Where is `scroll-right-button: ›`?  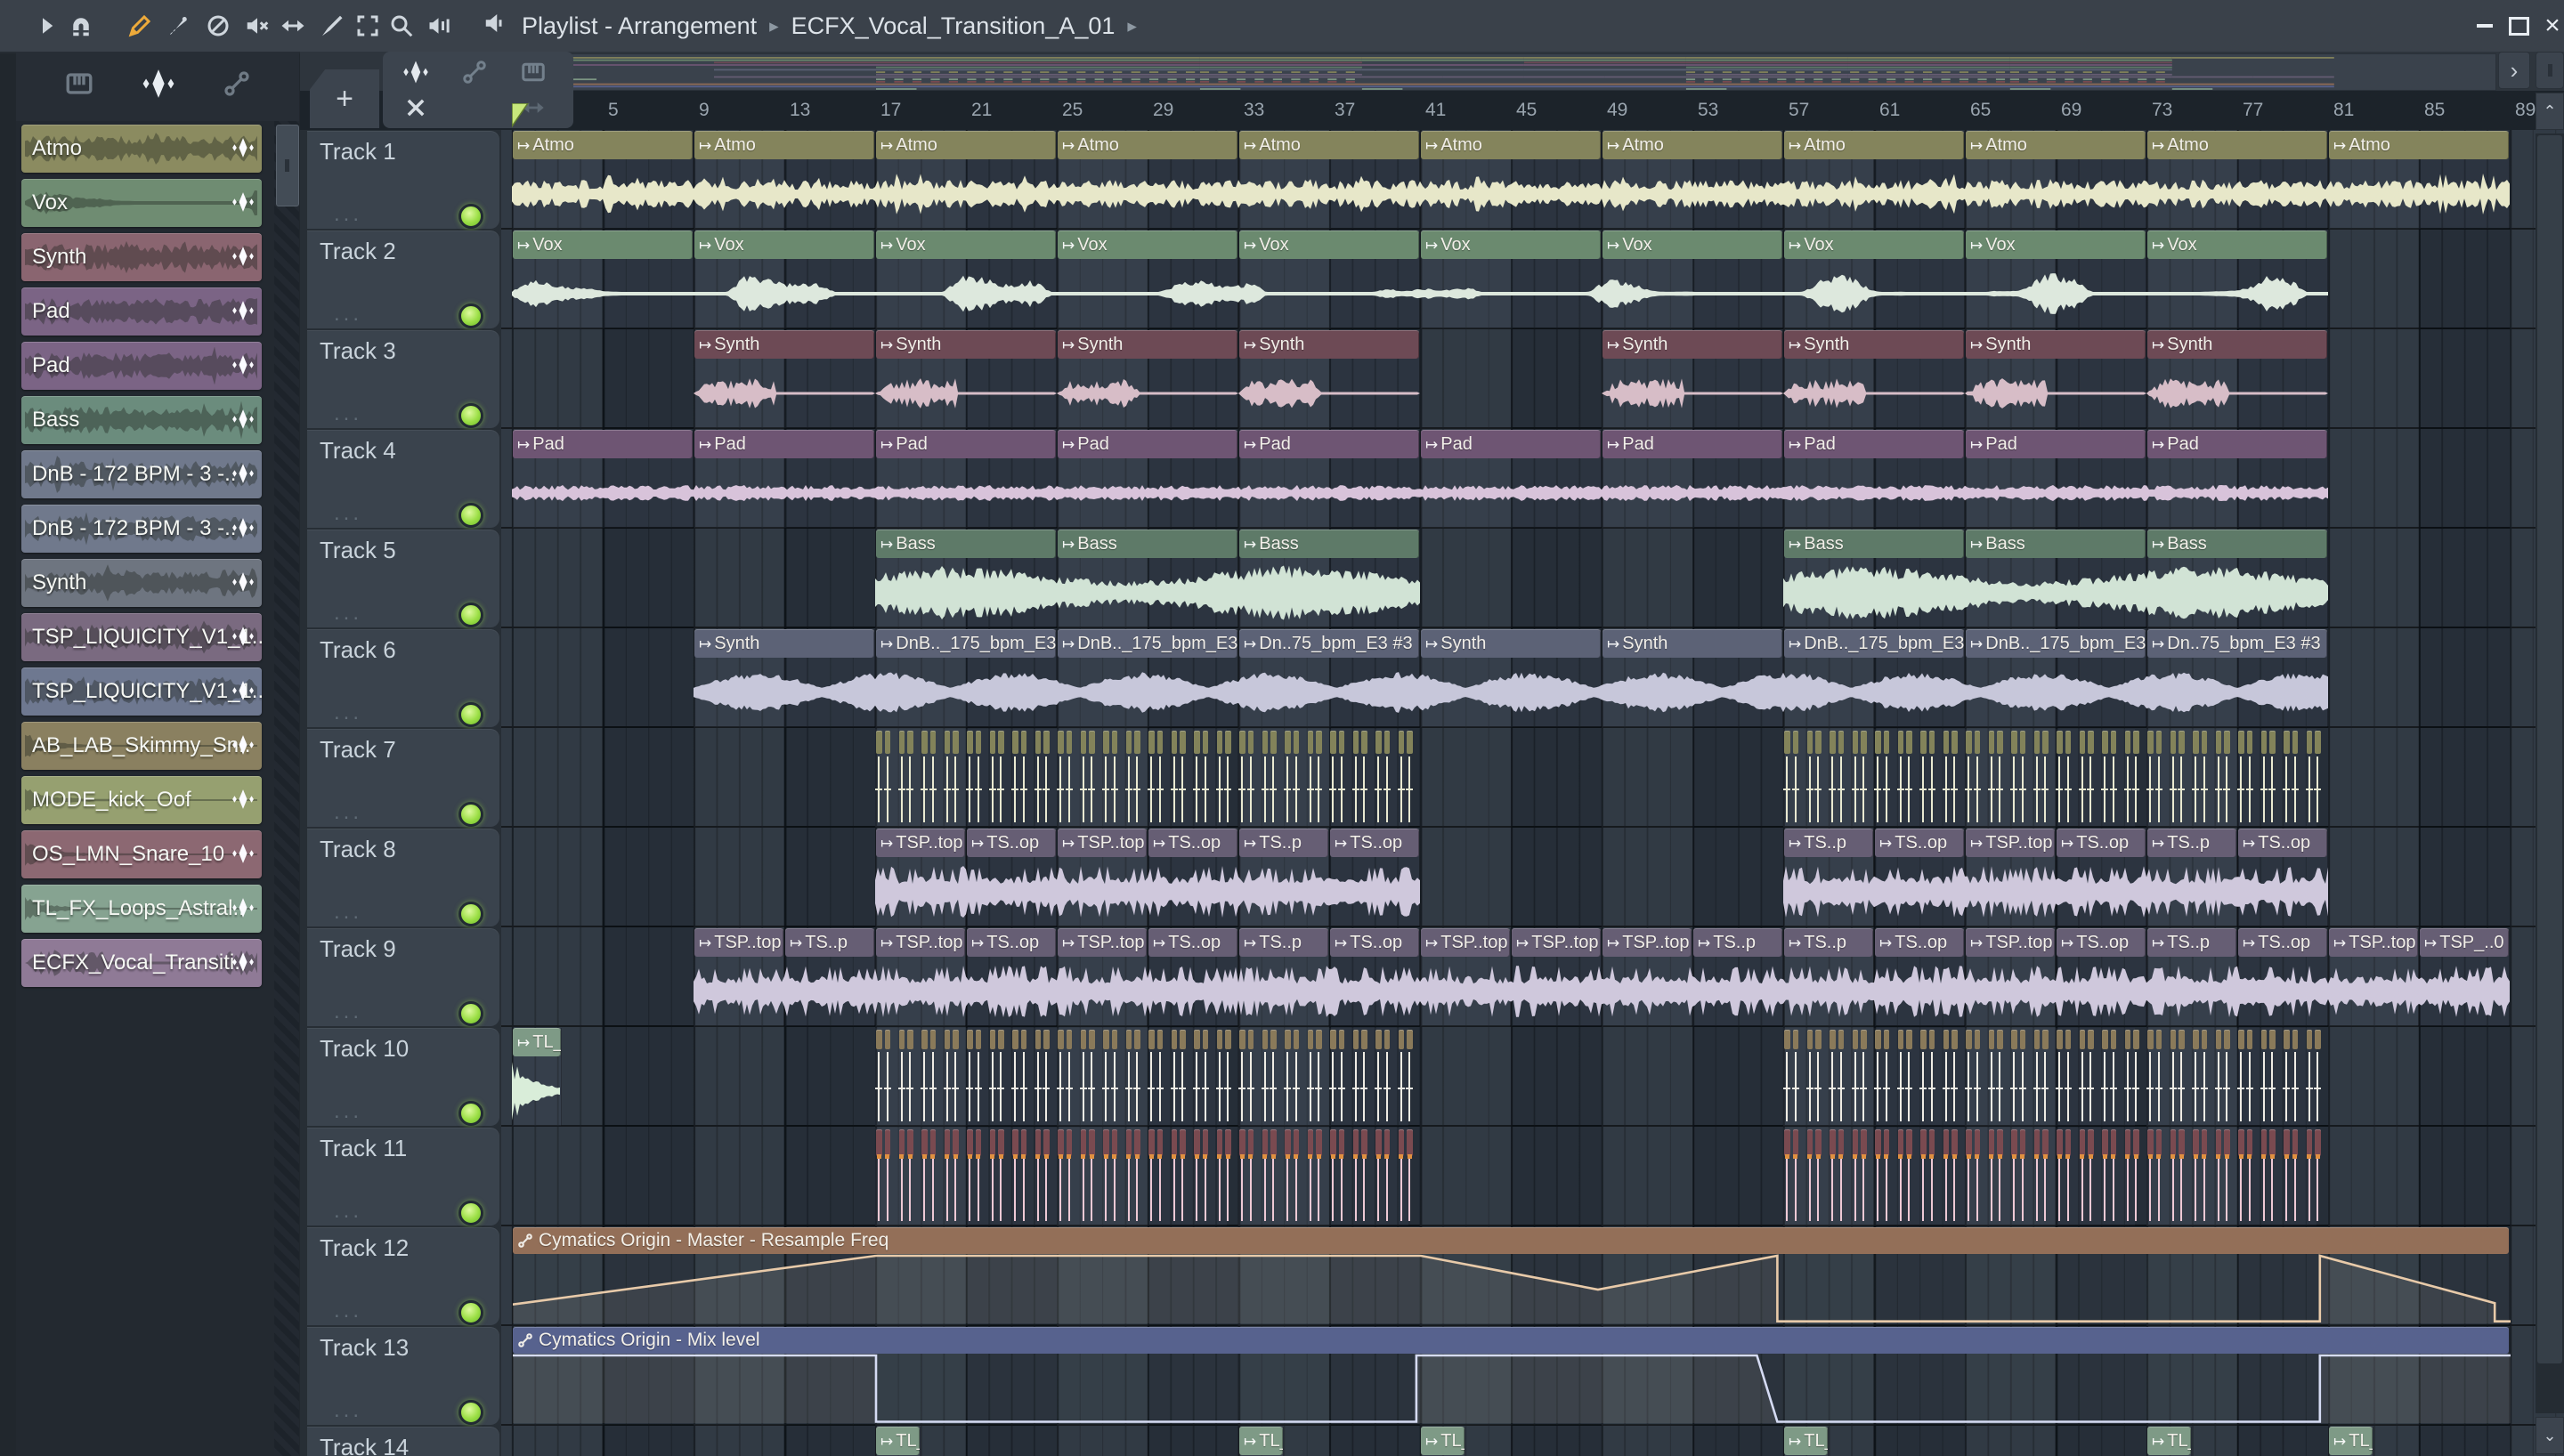 scroll-right-button: › is located at coordinates (2514, 70).